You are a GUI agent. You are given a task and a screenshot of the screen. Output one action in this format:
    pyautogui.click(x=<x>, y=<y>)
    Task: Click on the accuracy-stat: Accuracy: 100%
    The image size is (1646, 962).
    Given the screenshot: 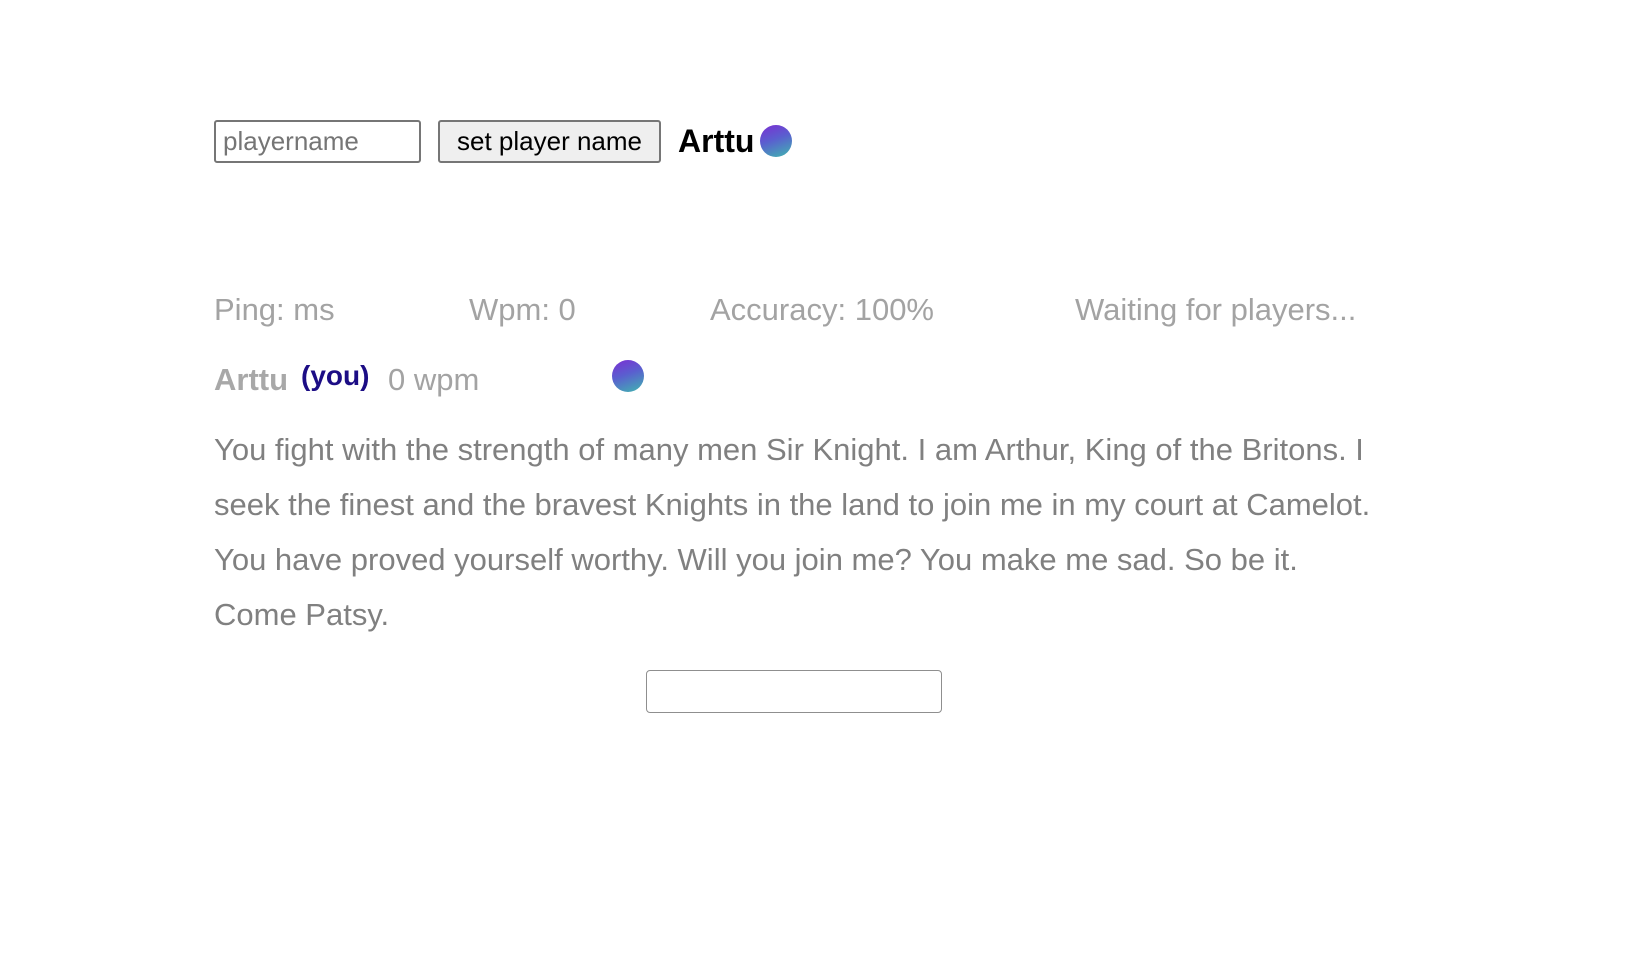 What is the action you would take?
    pyautogui.click(x=822, y=309)
    